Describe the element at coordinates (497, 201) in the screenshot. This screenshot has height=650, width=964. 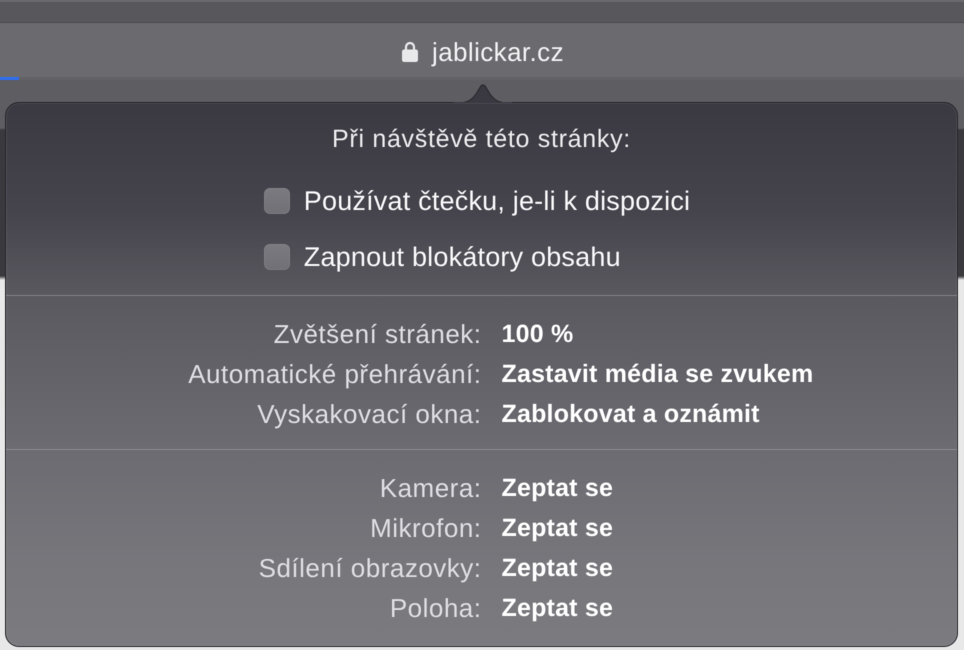
I see `checkbox-label: Používat čtečku, je-li k dispozici` at that location.